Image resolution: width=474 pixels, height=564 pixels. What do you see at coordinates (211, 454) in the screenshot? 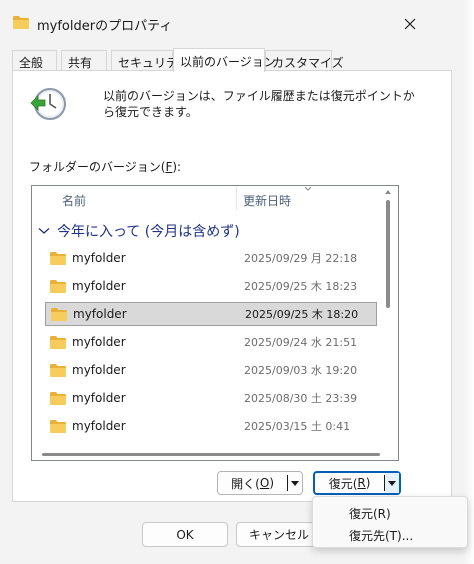
I see `horizontal-scrollbar-thumb` at bounding box center [211, 454].